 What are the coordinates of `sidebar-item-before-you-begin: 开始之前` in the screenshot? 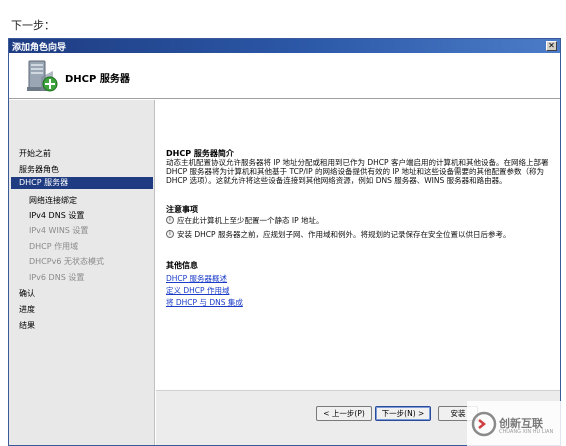 It's located at (35, 153).